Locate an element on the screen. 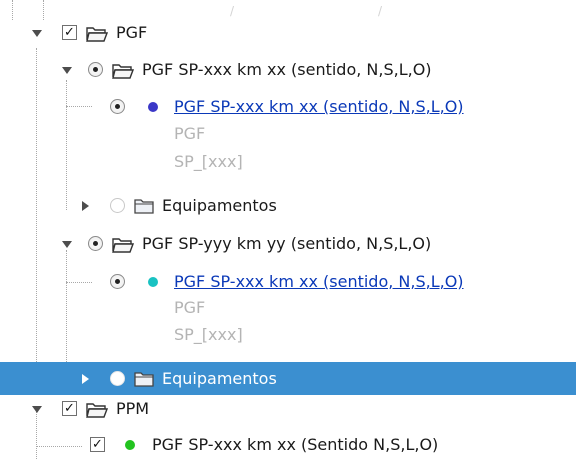  tree-node-equipamentos-selected: Equipamentos is located at coordinates (288, 378).